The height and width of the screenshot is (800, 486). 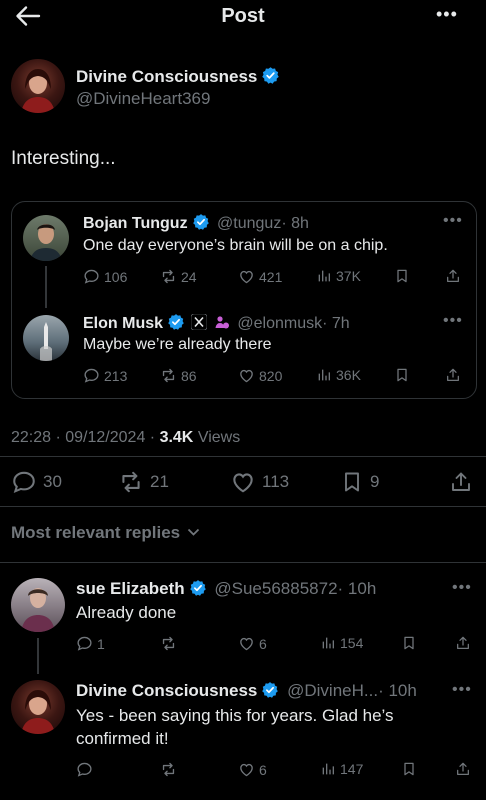 I want to click on like-button: 820, so click(x=260, y=375).